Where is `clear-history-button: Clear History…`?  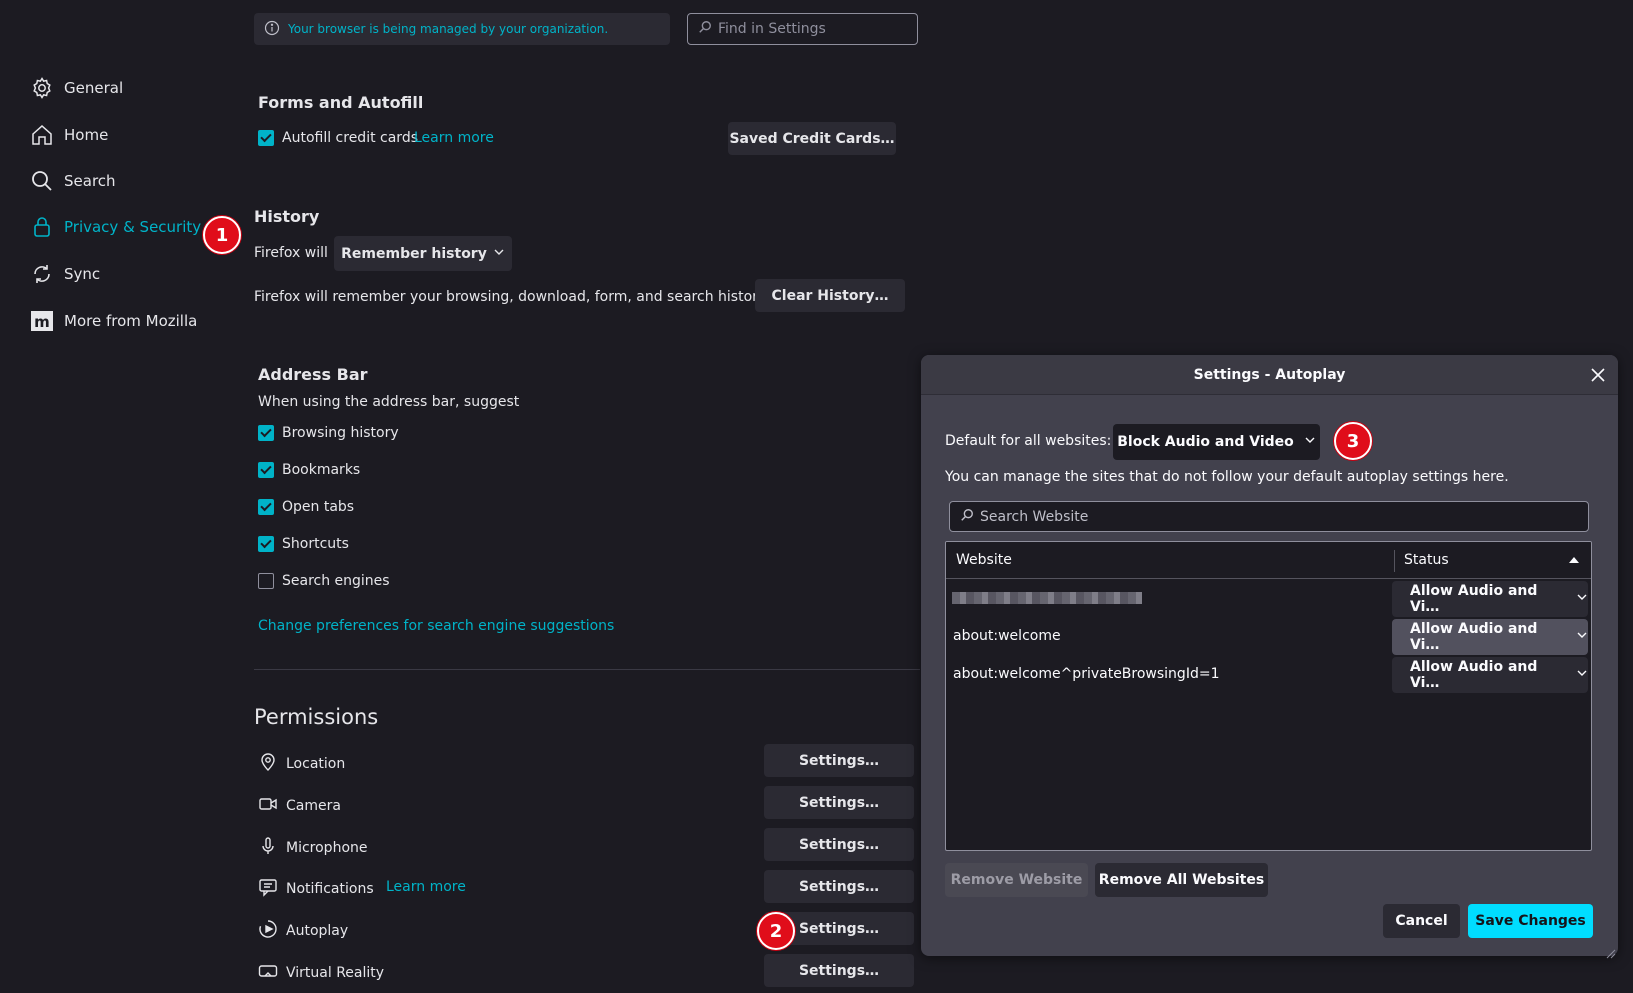 clear-history-button: Clear History… is located at coordinates (830, 295).